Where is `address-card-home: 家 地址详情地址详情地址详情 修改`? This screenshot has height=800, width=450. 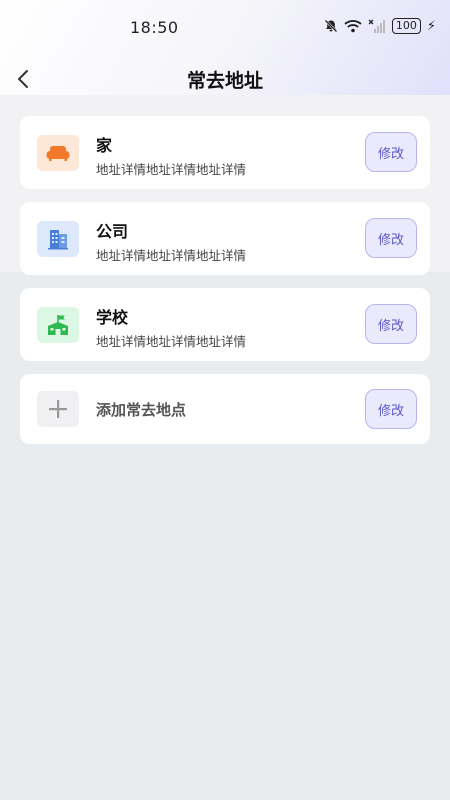
address-card-home: 家 地址详情地址详情地址详情 修改 is located at coordinates (225, 152).